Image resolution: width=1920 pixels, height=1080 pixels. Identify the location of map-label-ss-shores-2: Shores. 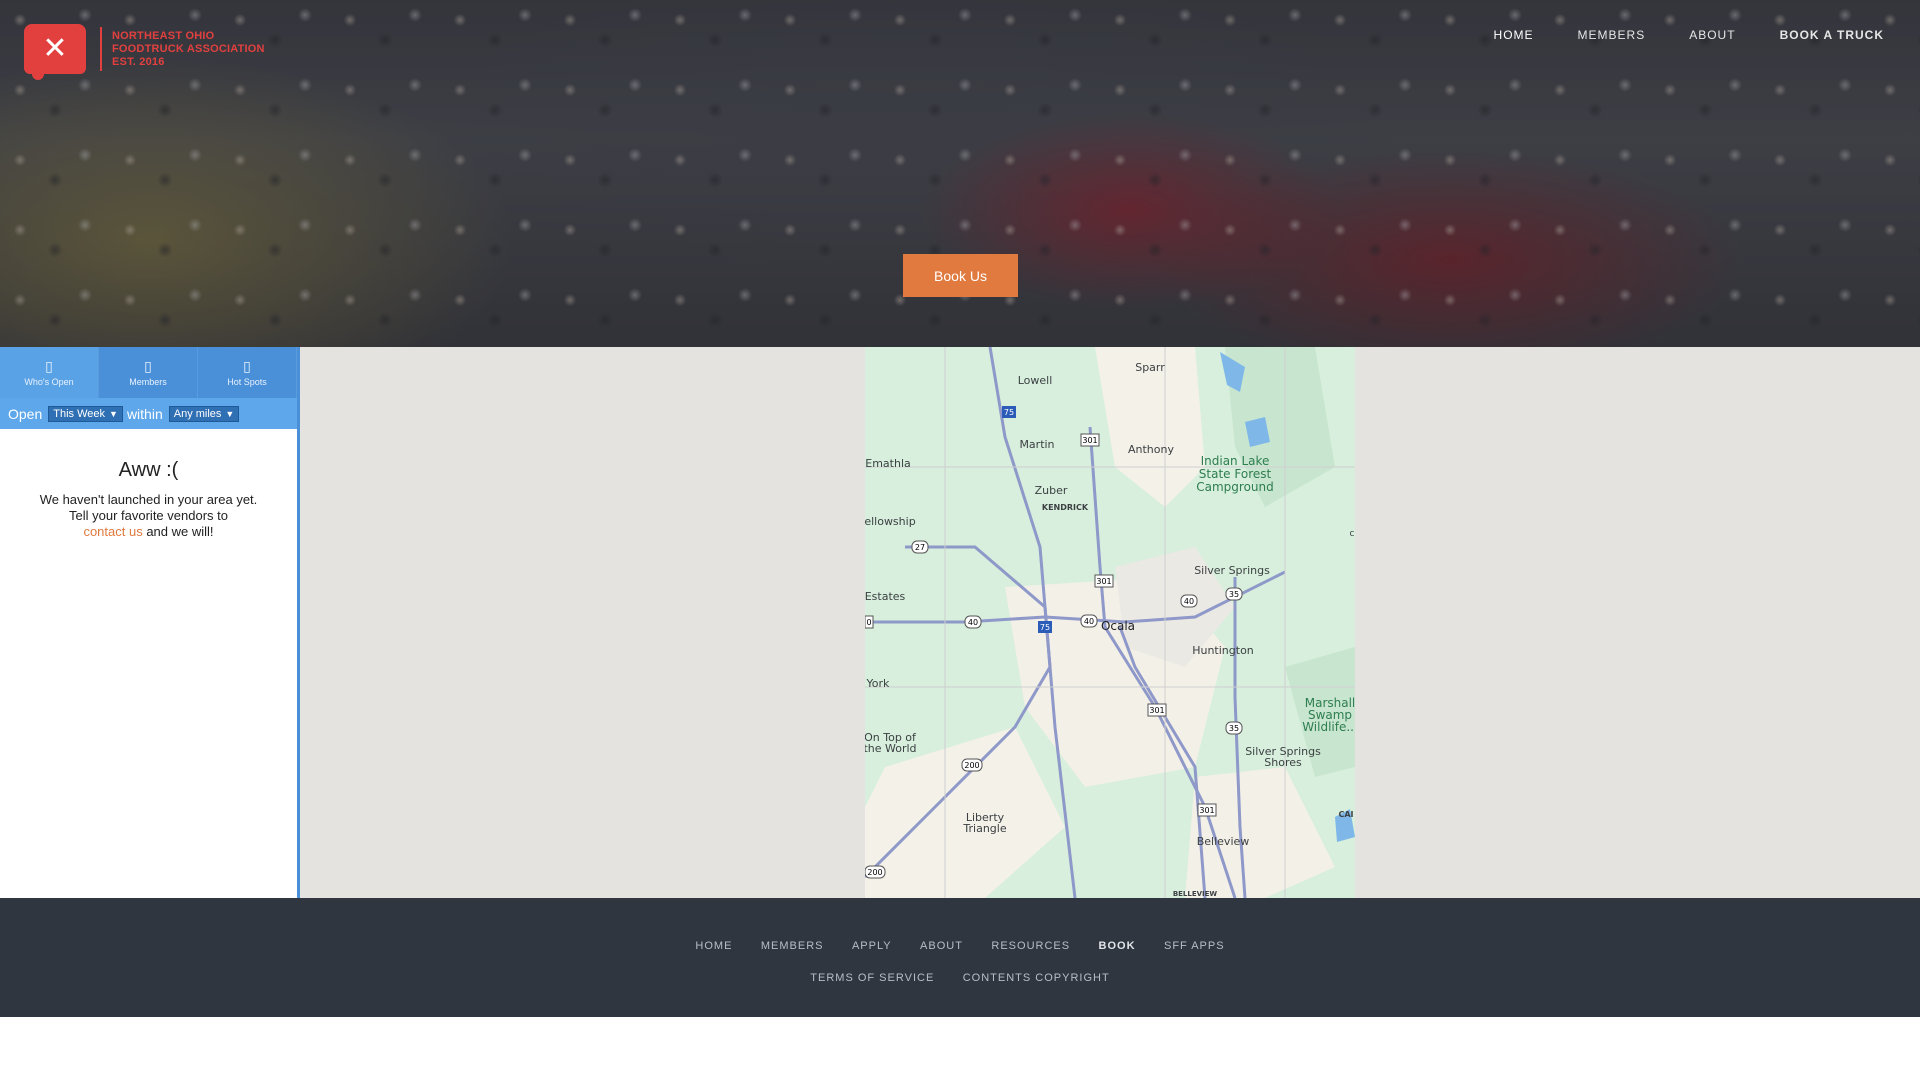
(1283, 762).